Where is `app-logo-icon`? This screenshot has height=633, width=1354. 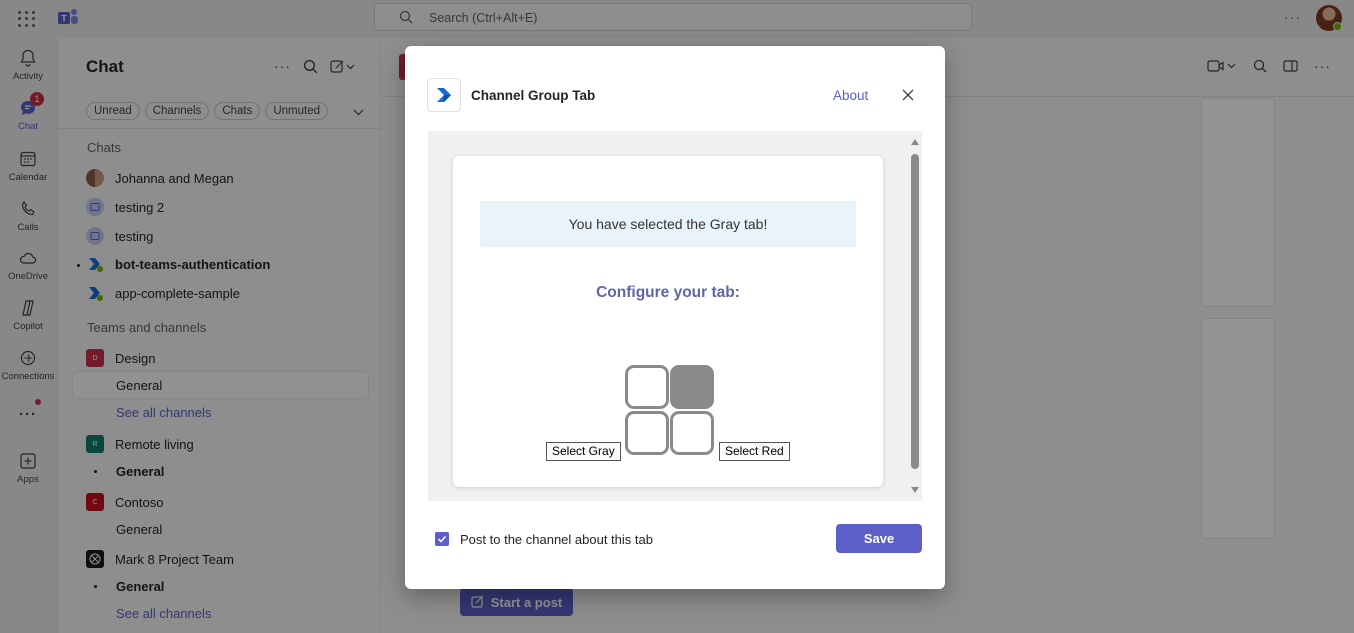 app-logo-icon is located at coordinates (444, 95).